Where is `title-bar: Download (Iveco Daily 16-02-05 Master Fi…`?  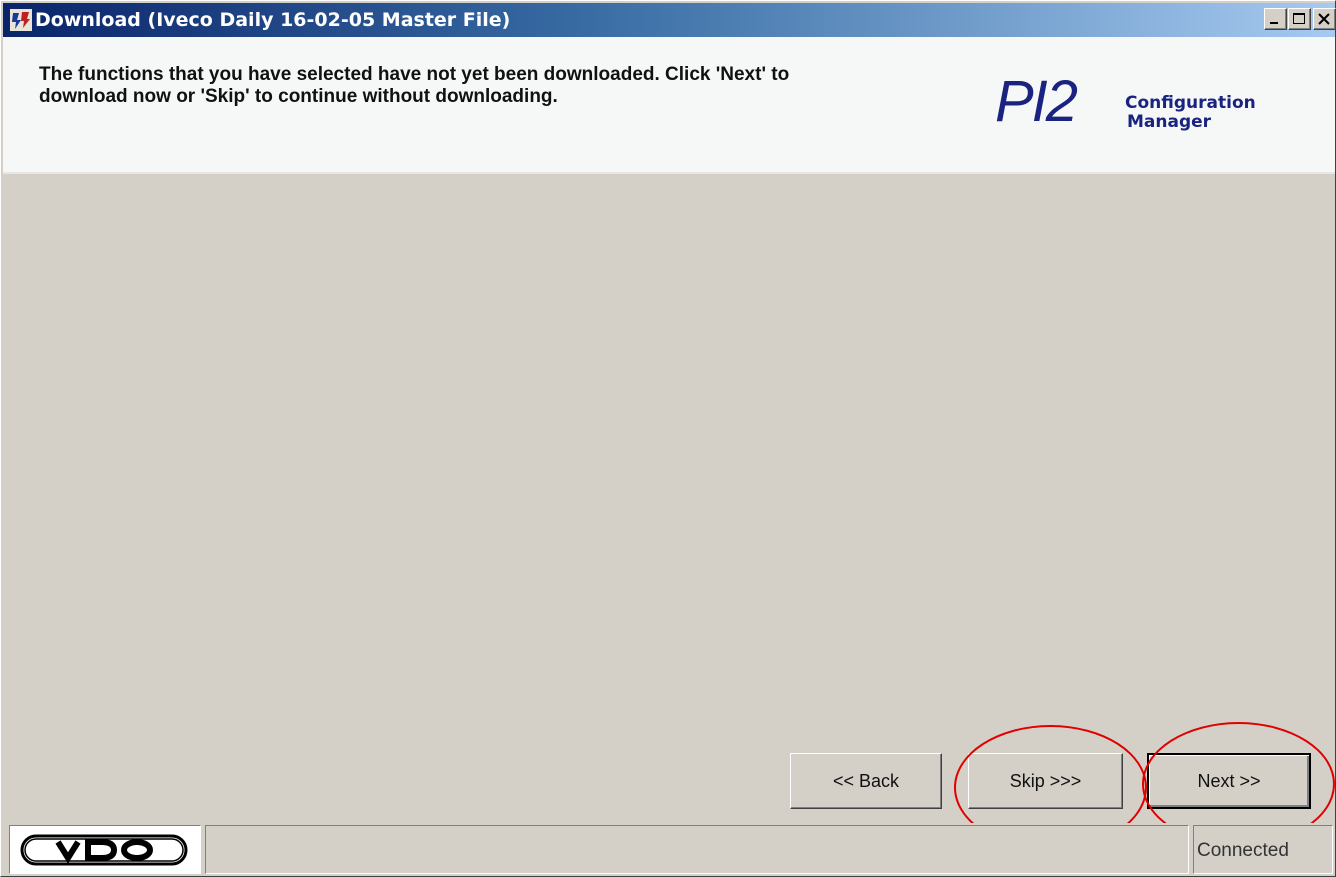 title-bar: Download (Iveco Daily 16-02-05 Master Fi… is located at coordinates (669, 20).